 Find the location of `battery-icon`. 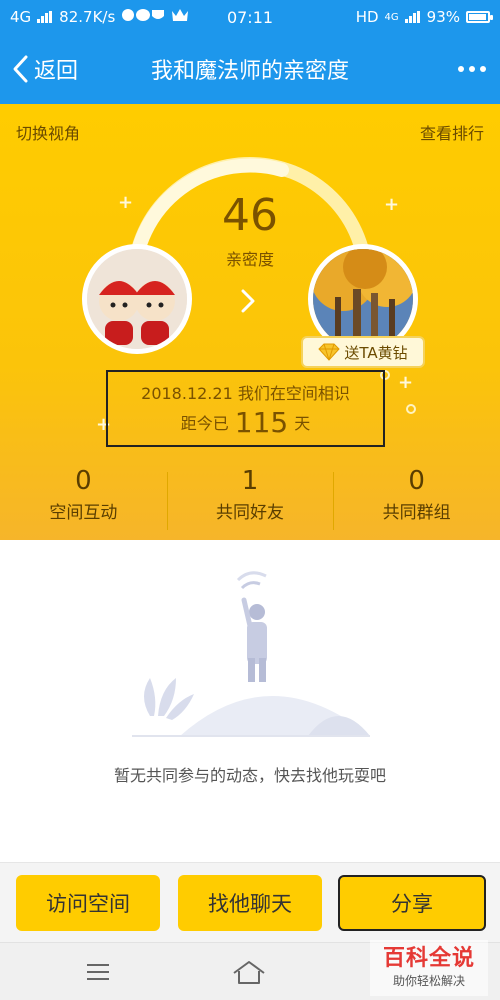

battery-icon is located at coordinates (479, 17).